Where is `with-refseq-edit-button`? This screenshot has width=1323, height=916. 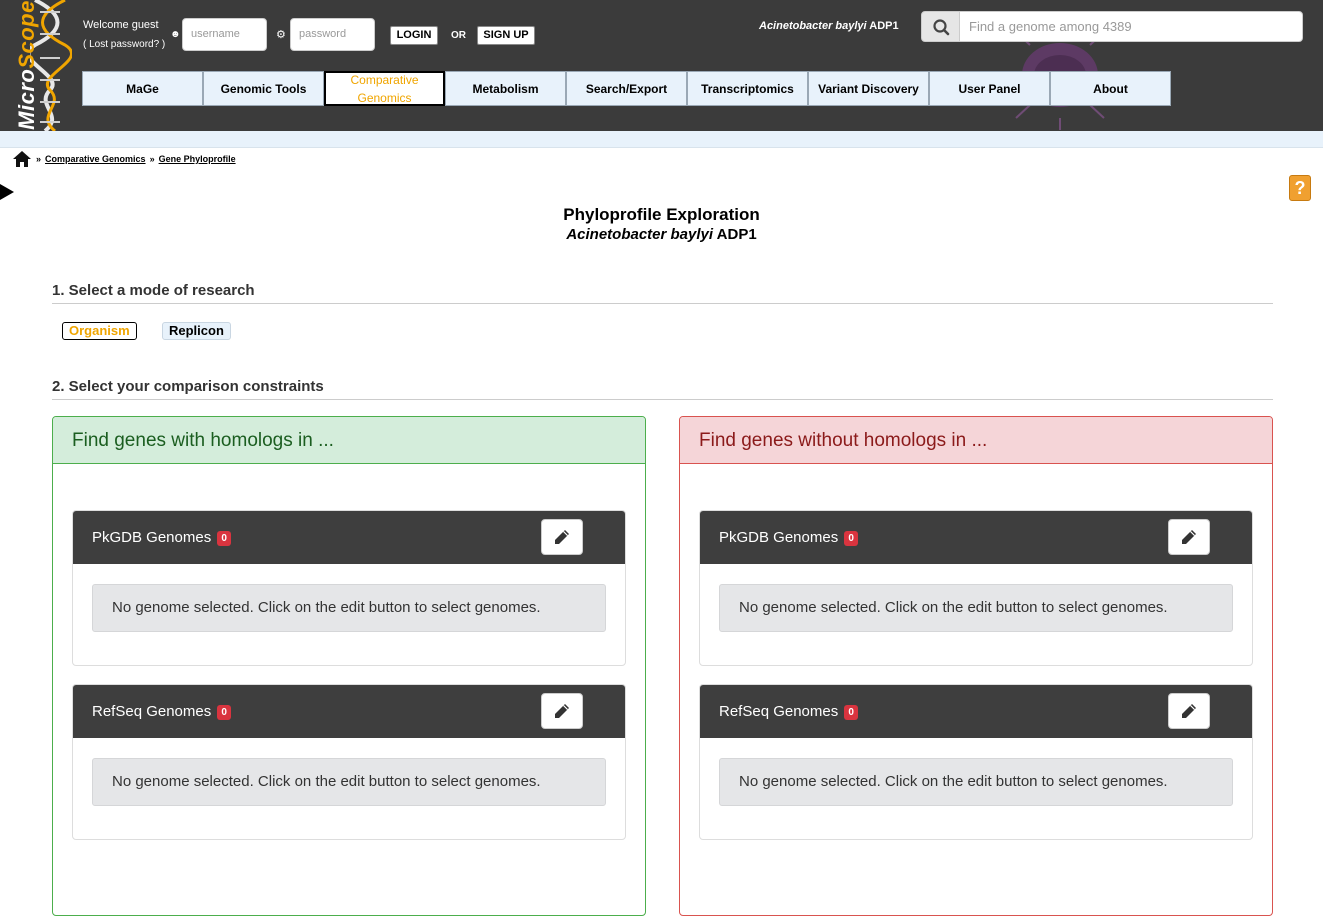 with-refseq-edit-button is located at coordinates (562, 711).